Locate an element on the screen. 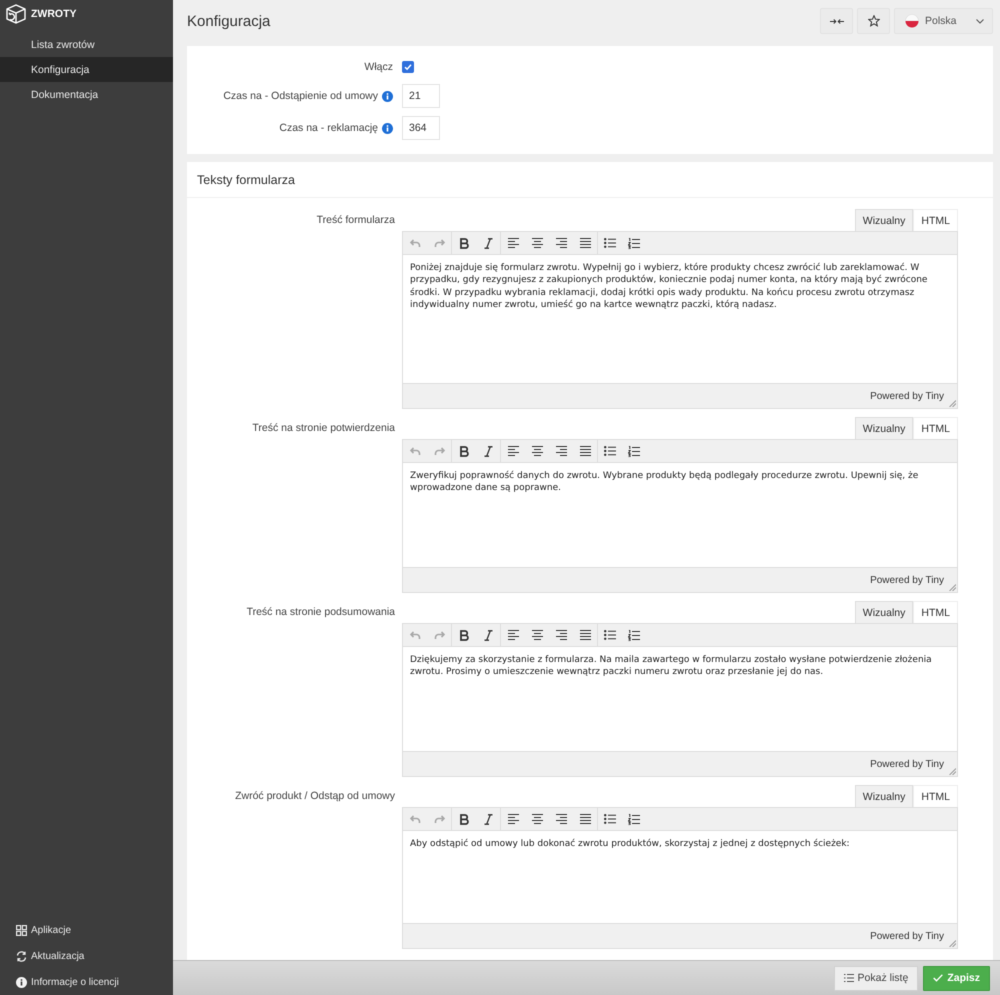 The image size is (1000, 995). page-title: Konfiguracja is located at coordinates (228, 21).